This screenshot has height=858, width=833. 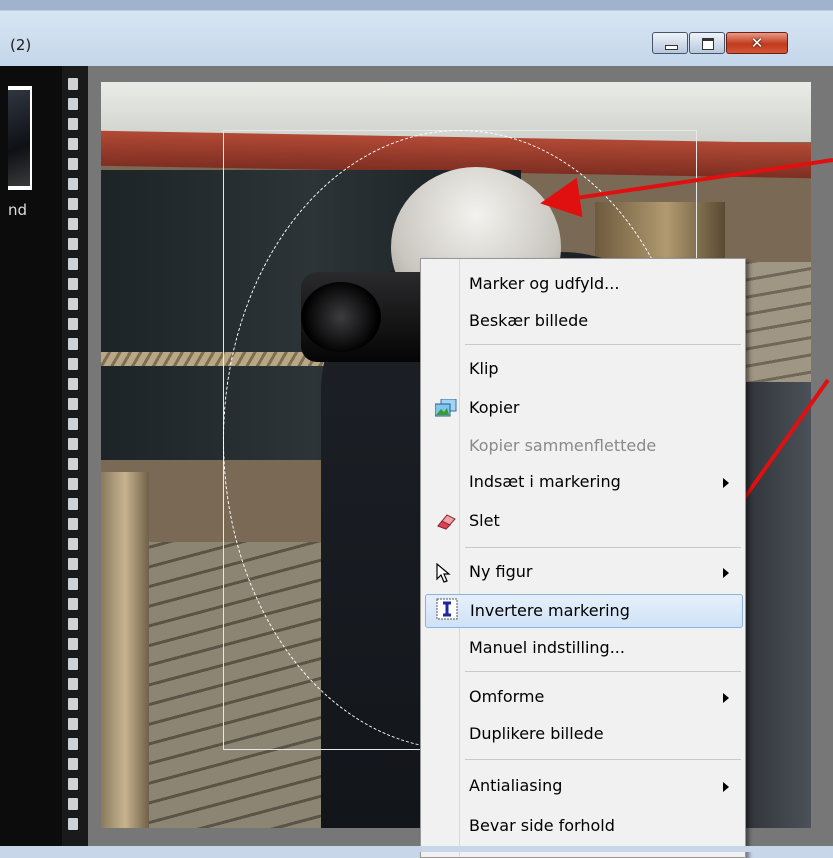 I want to click on thumbnail-image, so click(x=19, y=138).